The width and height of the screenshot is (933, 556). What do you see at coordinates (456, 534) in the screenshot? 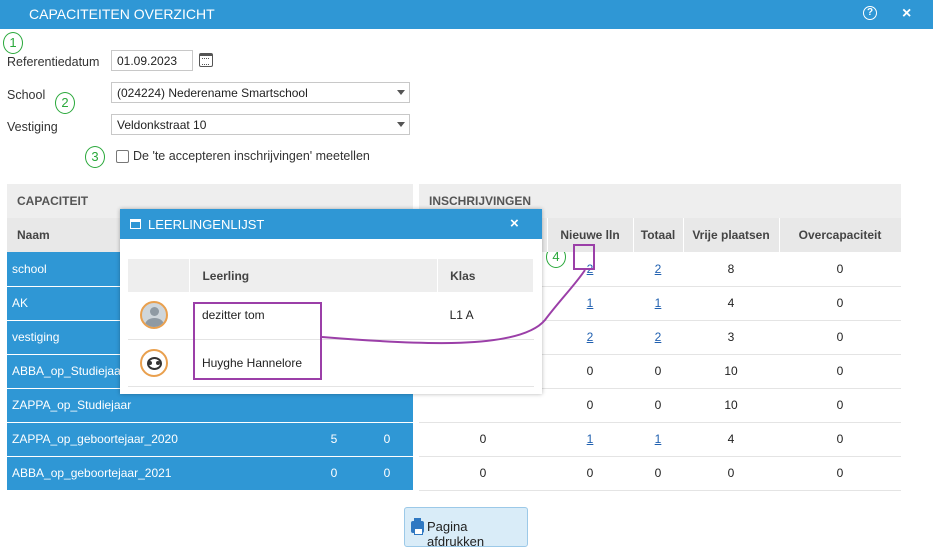
I see `print-page-label: Pagina afdrukken` at bounding box center [456, 534].